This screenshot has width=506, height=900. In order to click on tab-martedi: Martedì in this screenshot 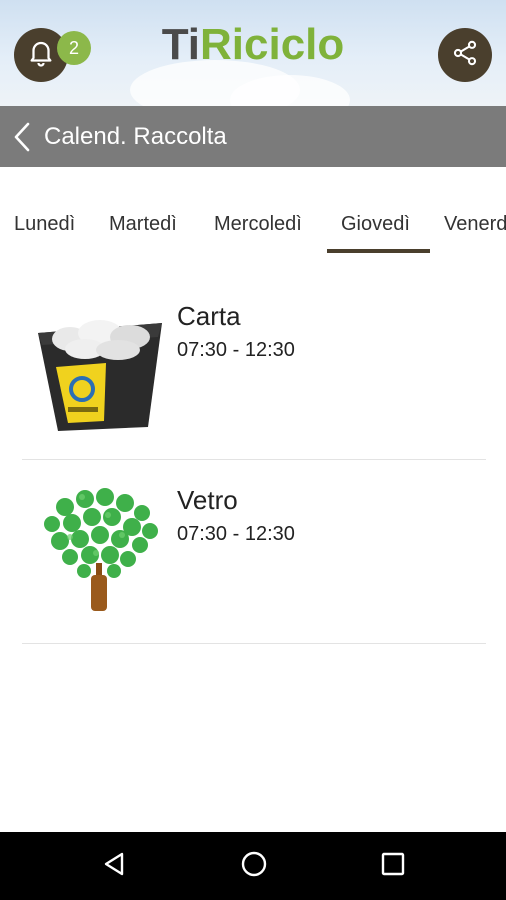, I will do `click(143, 224)`.